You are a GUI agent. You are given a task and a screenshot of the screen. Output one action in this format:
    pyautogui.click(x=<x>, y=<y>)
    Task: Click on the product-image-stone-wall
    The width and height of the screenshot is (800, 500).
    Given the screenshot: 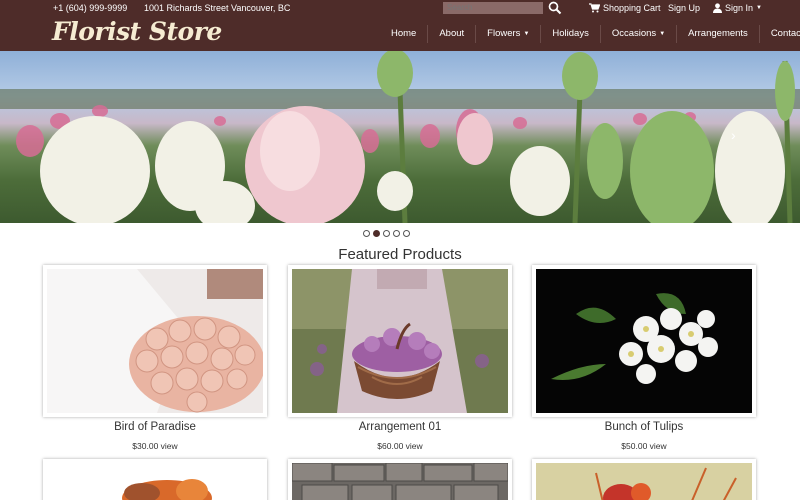 What is the action you would take?
    pyautogui.click(x=400, y=481)
    